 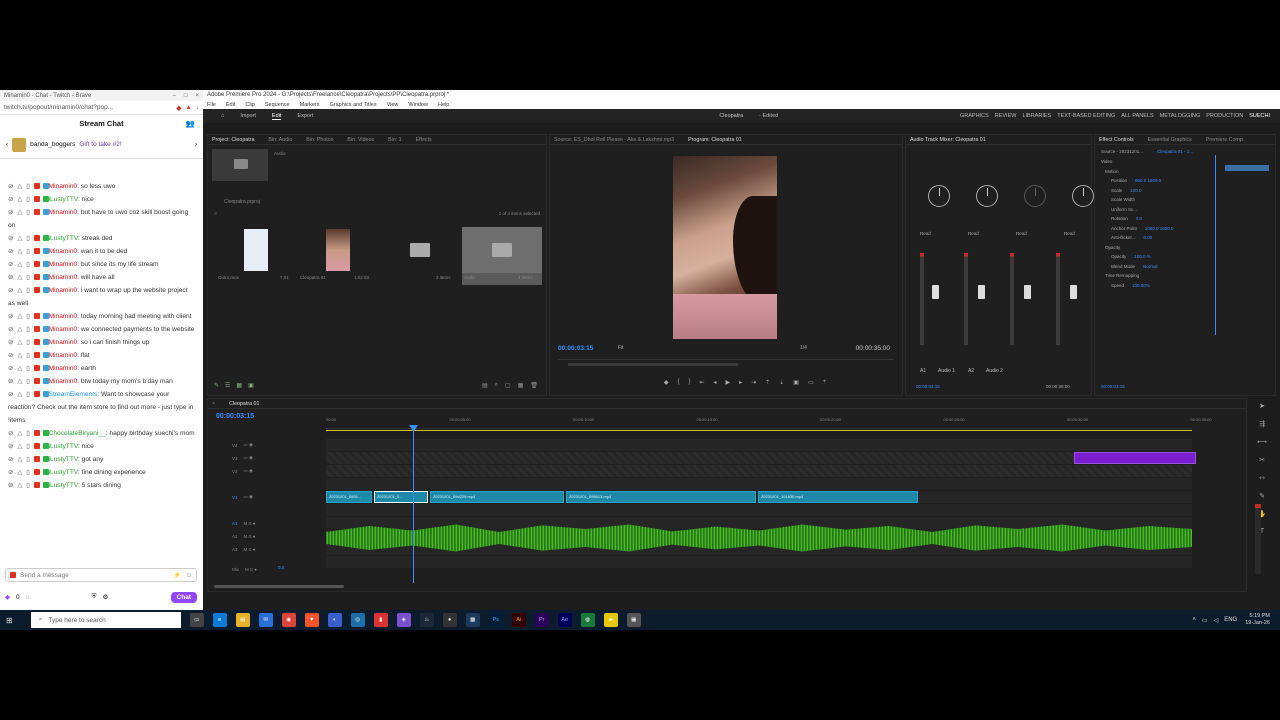 I want to click on track-header: V4 ▭ ◉, so click(x=267, y=445).